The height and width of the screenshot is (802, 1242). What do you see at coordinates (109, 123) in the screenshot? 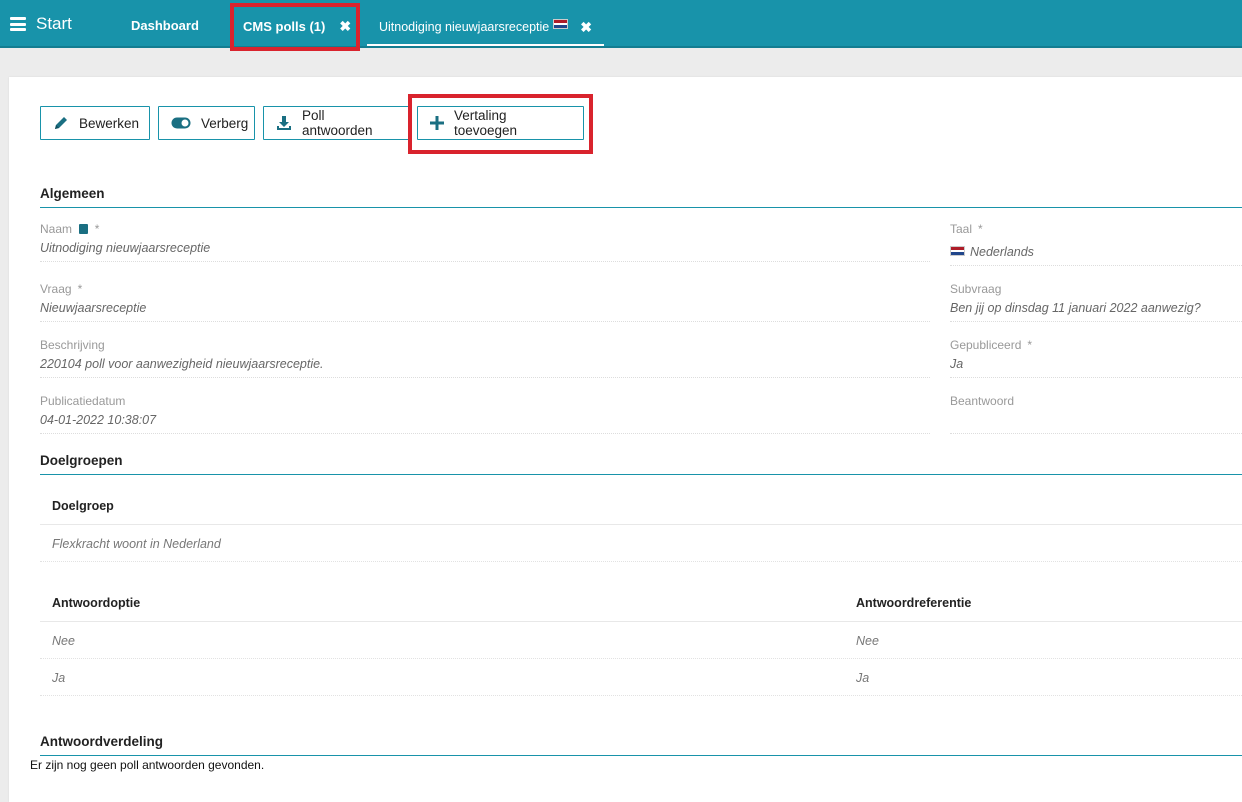
I see `edit-button-label: Bewerken` at bounding box center [109, 123].